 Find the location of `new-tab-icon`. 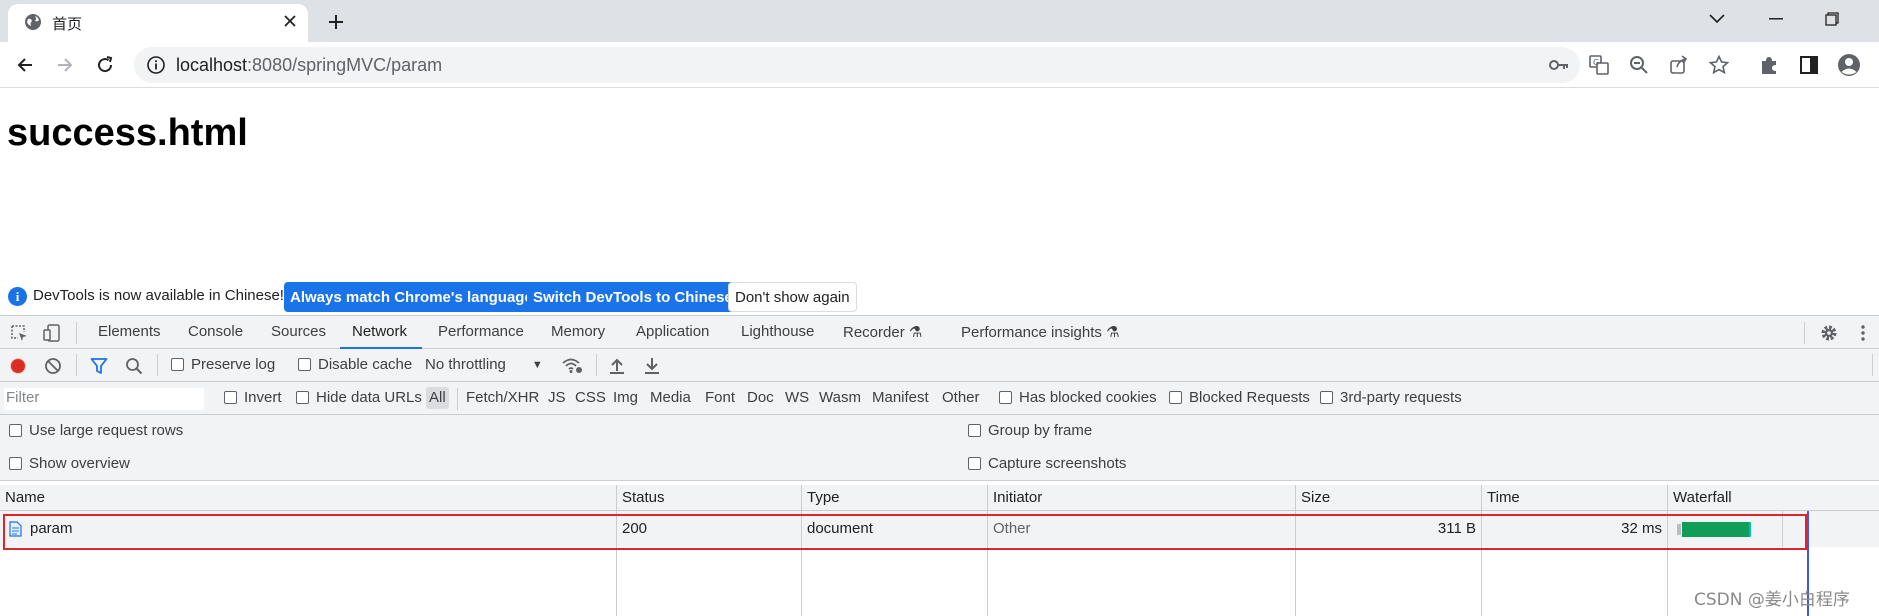

new-tab-icon is located at coordinates (336, 22).